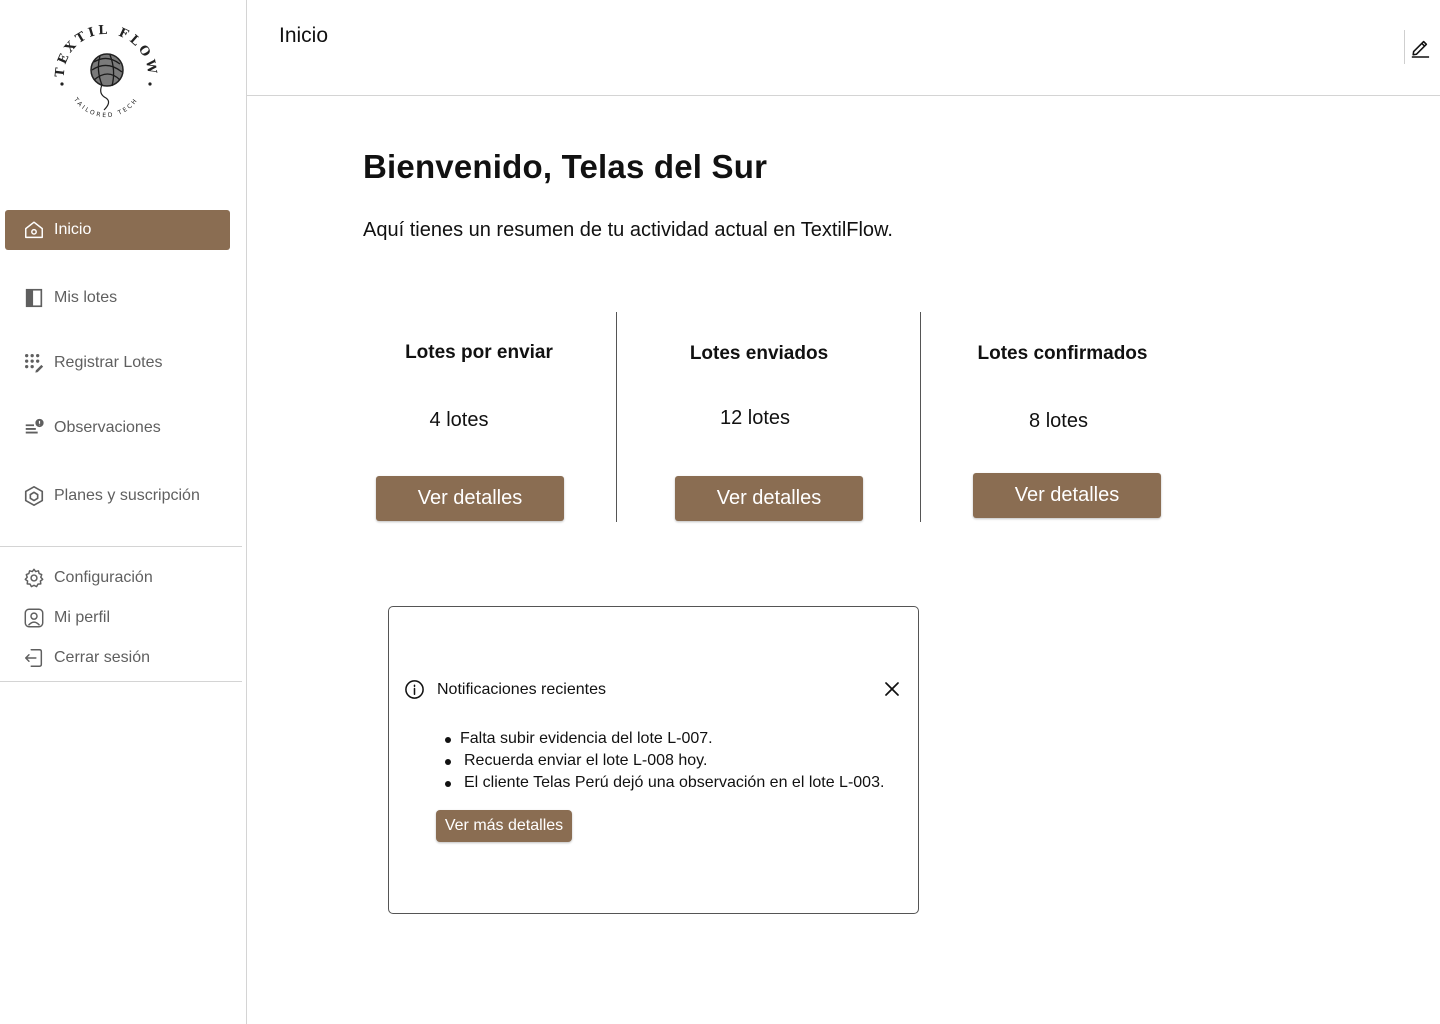 The width and height of the screenshot is (1440, 1024). What do you see at coordinates (34, 618) in the screenshot?
I see `user-square-icon` at bounding box center [34, 618].